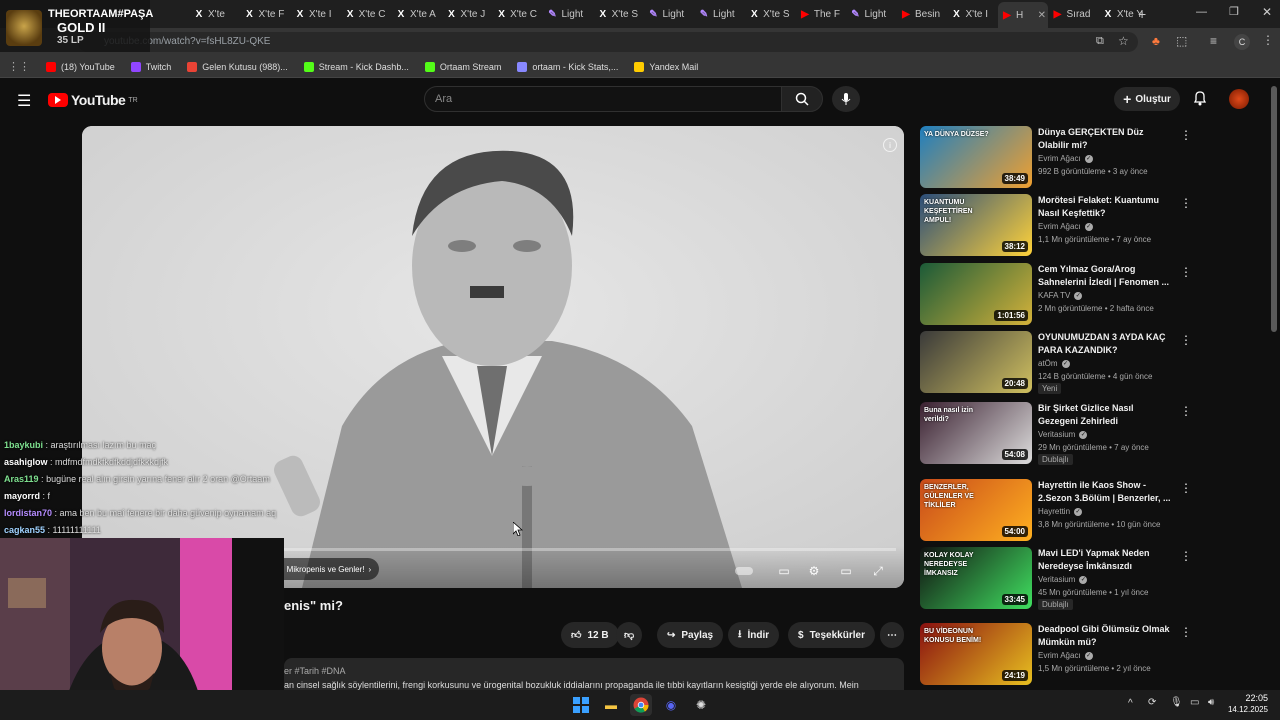 The image size is (1280, 720). I want to click on video-thumbnail: 1:01:56, so click(976, 294).